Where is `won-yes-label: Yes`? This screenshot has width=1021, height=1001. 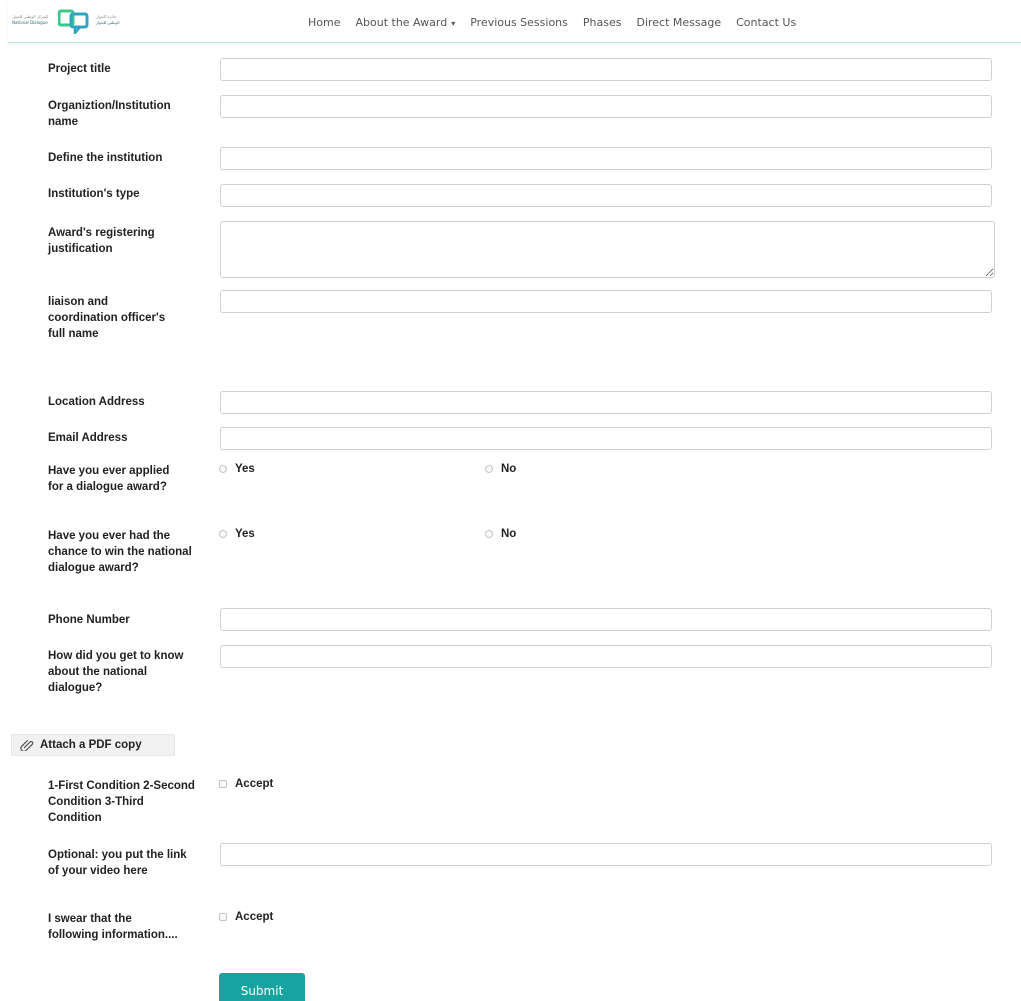
won-yes-label: Yes is located at coordinates (245, 534).